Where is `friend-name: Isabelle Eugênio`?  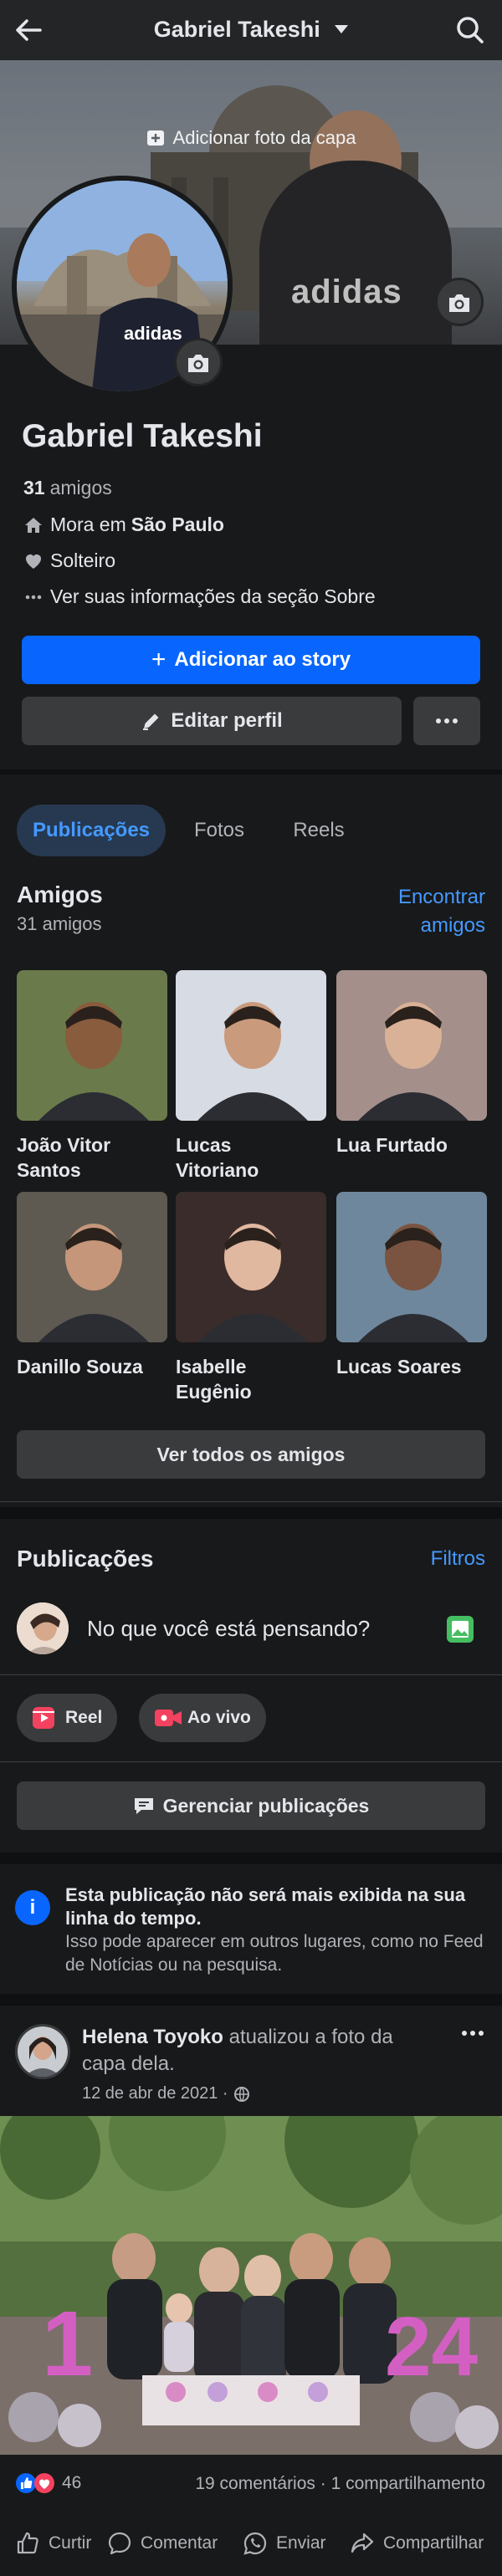
friend-name: Isabelle Eugênio is located at coordinates (251, 1379).